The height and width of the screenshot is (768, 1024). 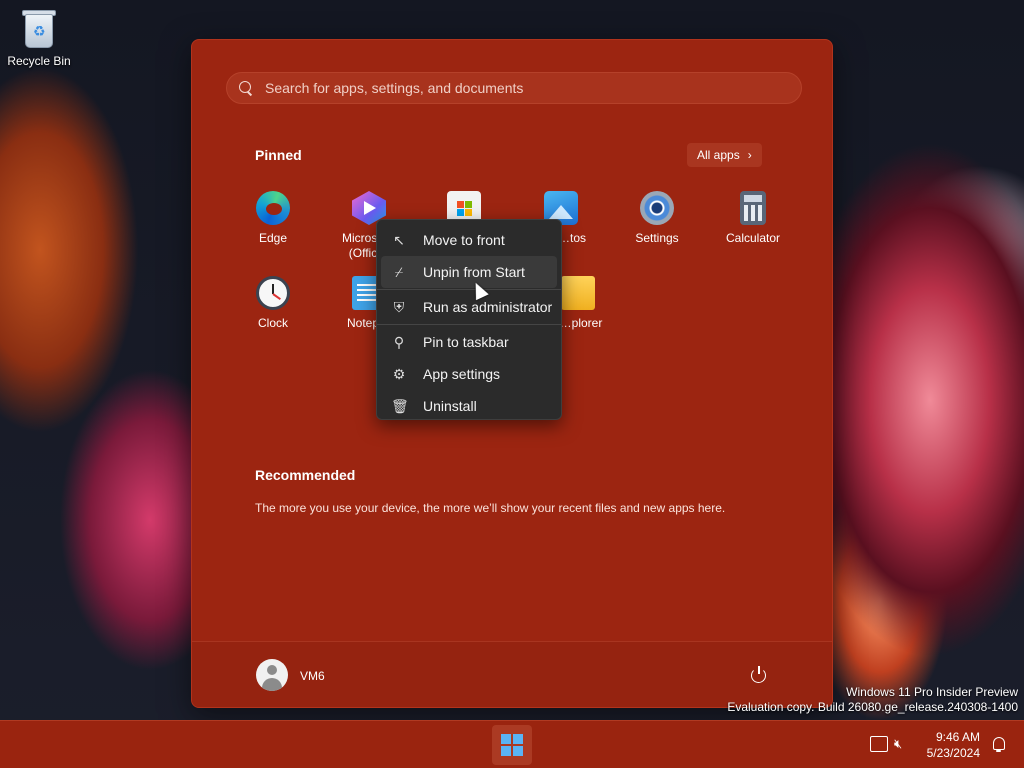 What do you see at coordinates (718, 155) in the screenshot?
I see `all-apps-label: All apps` at bounding box center [718, 155].